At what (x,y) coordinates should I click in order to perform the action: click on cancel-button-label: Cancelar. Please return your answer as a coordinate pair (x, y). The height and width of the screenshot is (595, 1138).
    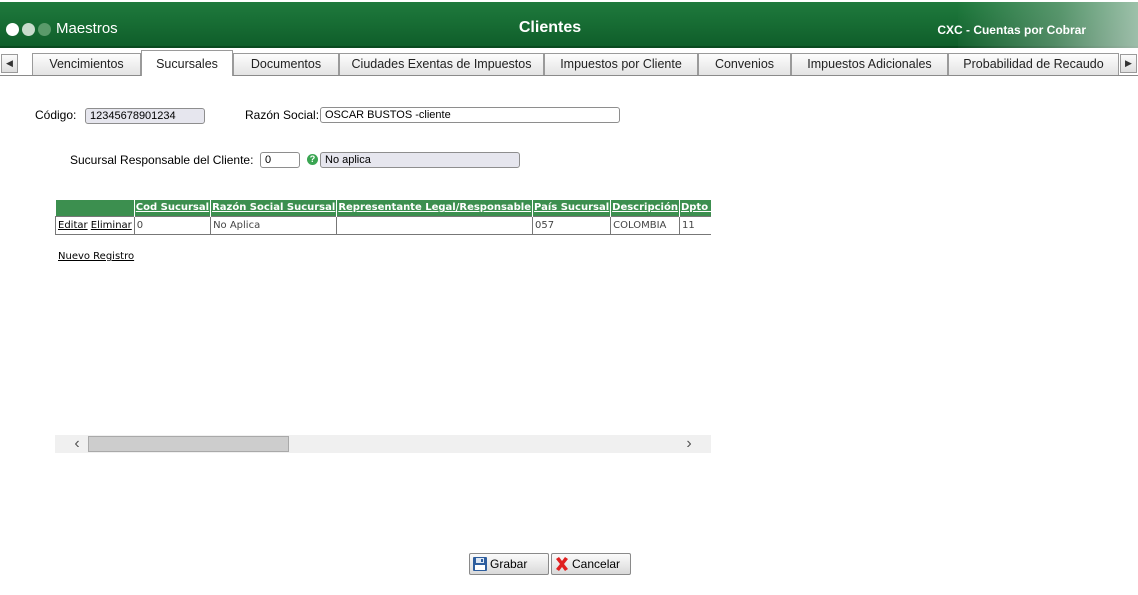
    Looking at the image, I should click on (596, 564).